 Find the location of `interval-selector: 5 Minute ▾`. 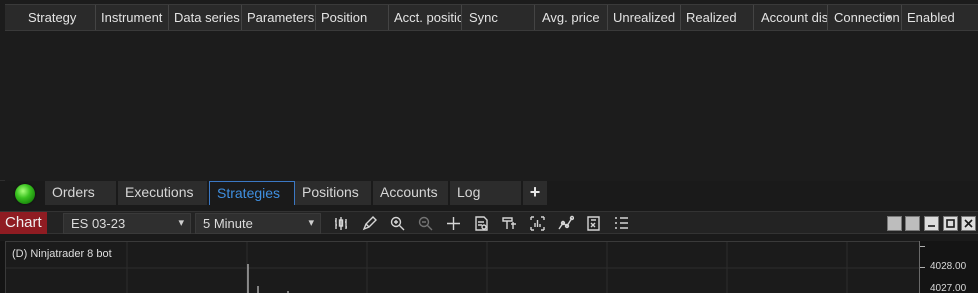

interval-selector: 5 Minute ▾ is located at coordinates (258, 223).